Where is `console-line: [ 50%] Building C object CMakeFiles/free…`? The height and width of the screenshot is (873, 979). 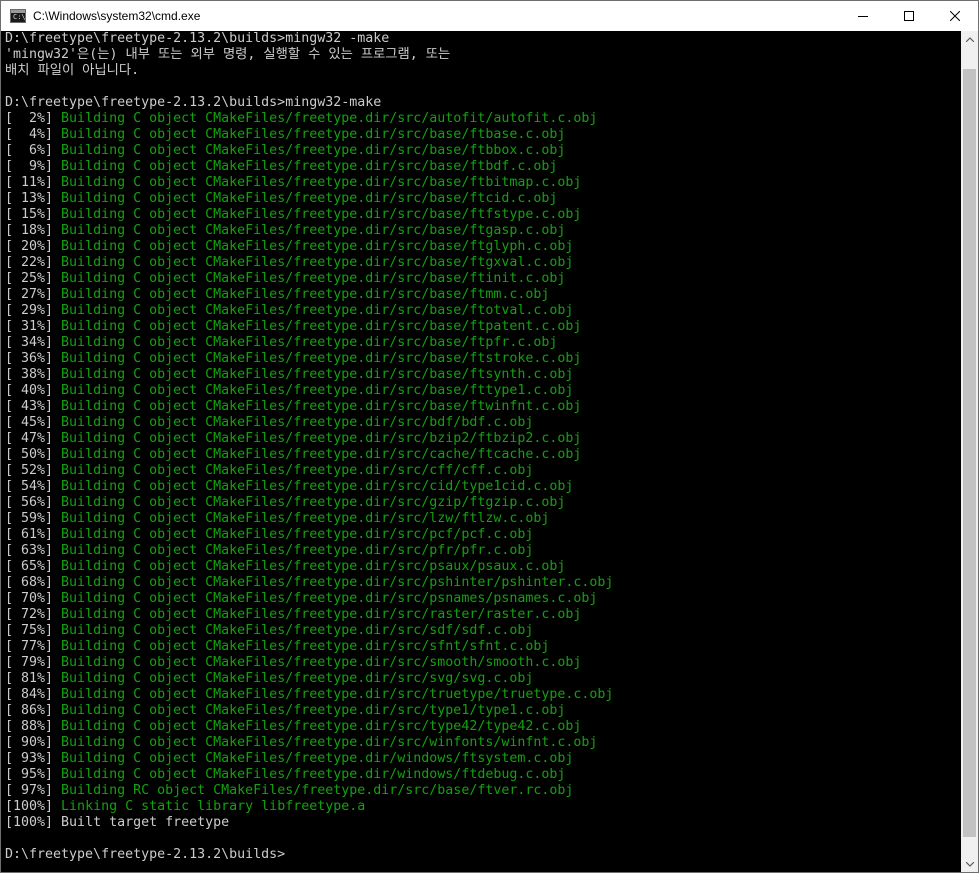
console-line: [ 50%] Building C object CMakeFiles/free… is located at coordinates (309, 455).